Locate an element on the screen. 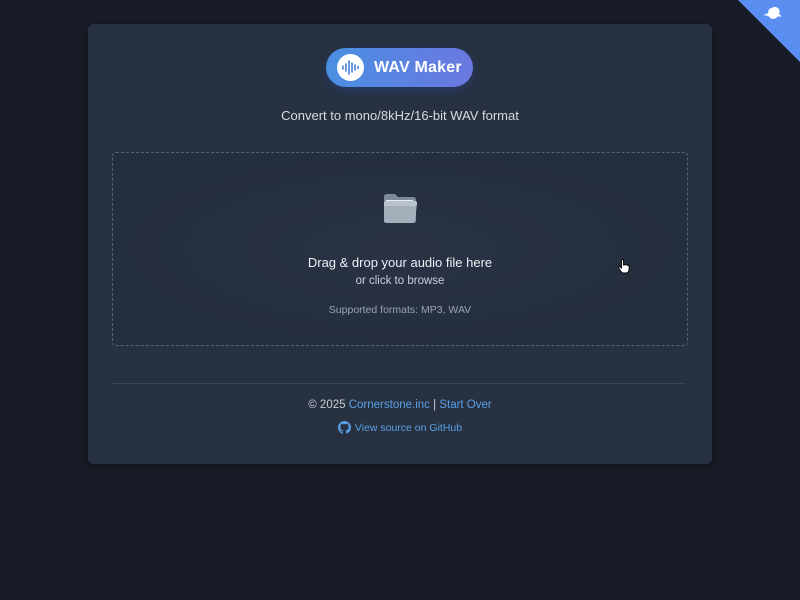 The height and width of the screenshot is (600, 800). dropzone-title: Drag & drop your audio file here is located at coordinates (400, 262).